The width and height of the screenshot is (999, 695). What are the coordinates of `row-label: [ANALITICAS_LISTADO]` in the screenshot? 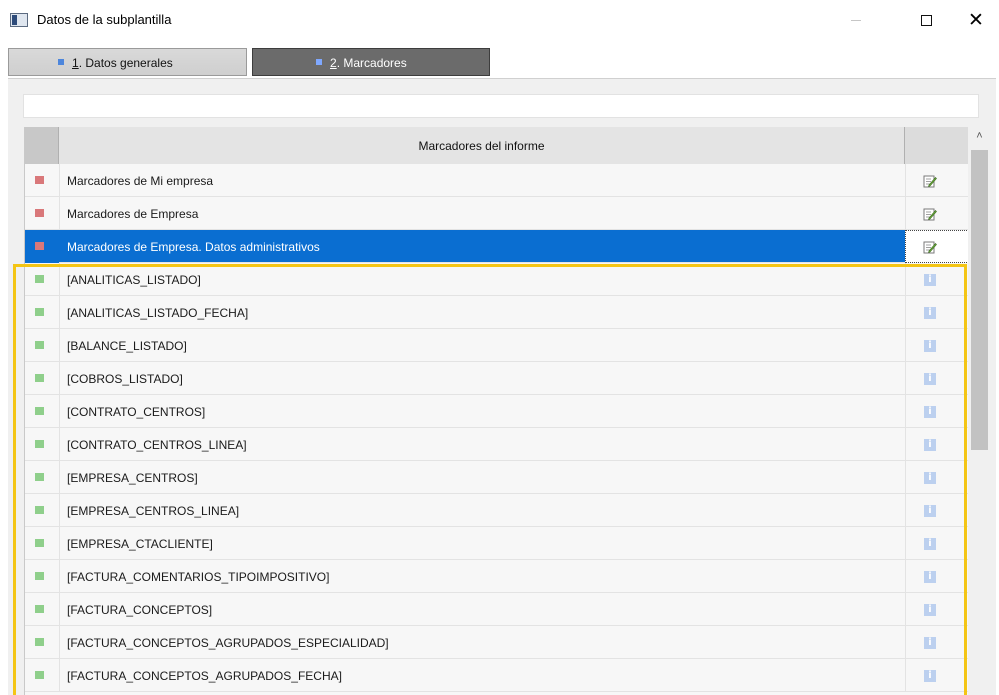 It's located at (134, 280).